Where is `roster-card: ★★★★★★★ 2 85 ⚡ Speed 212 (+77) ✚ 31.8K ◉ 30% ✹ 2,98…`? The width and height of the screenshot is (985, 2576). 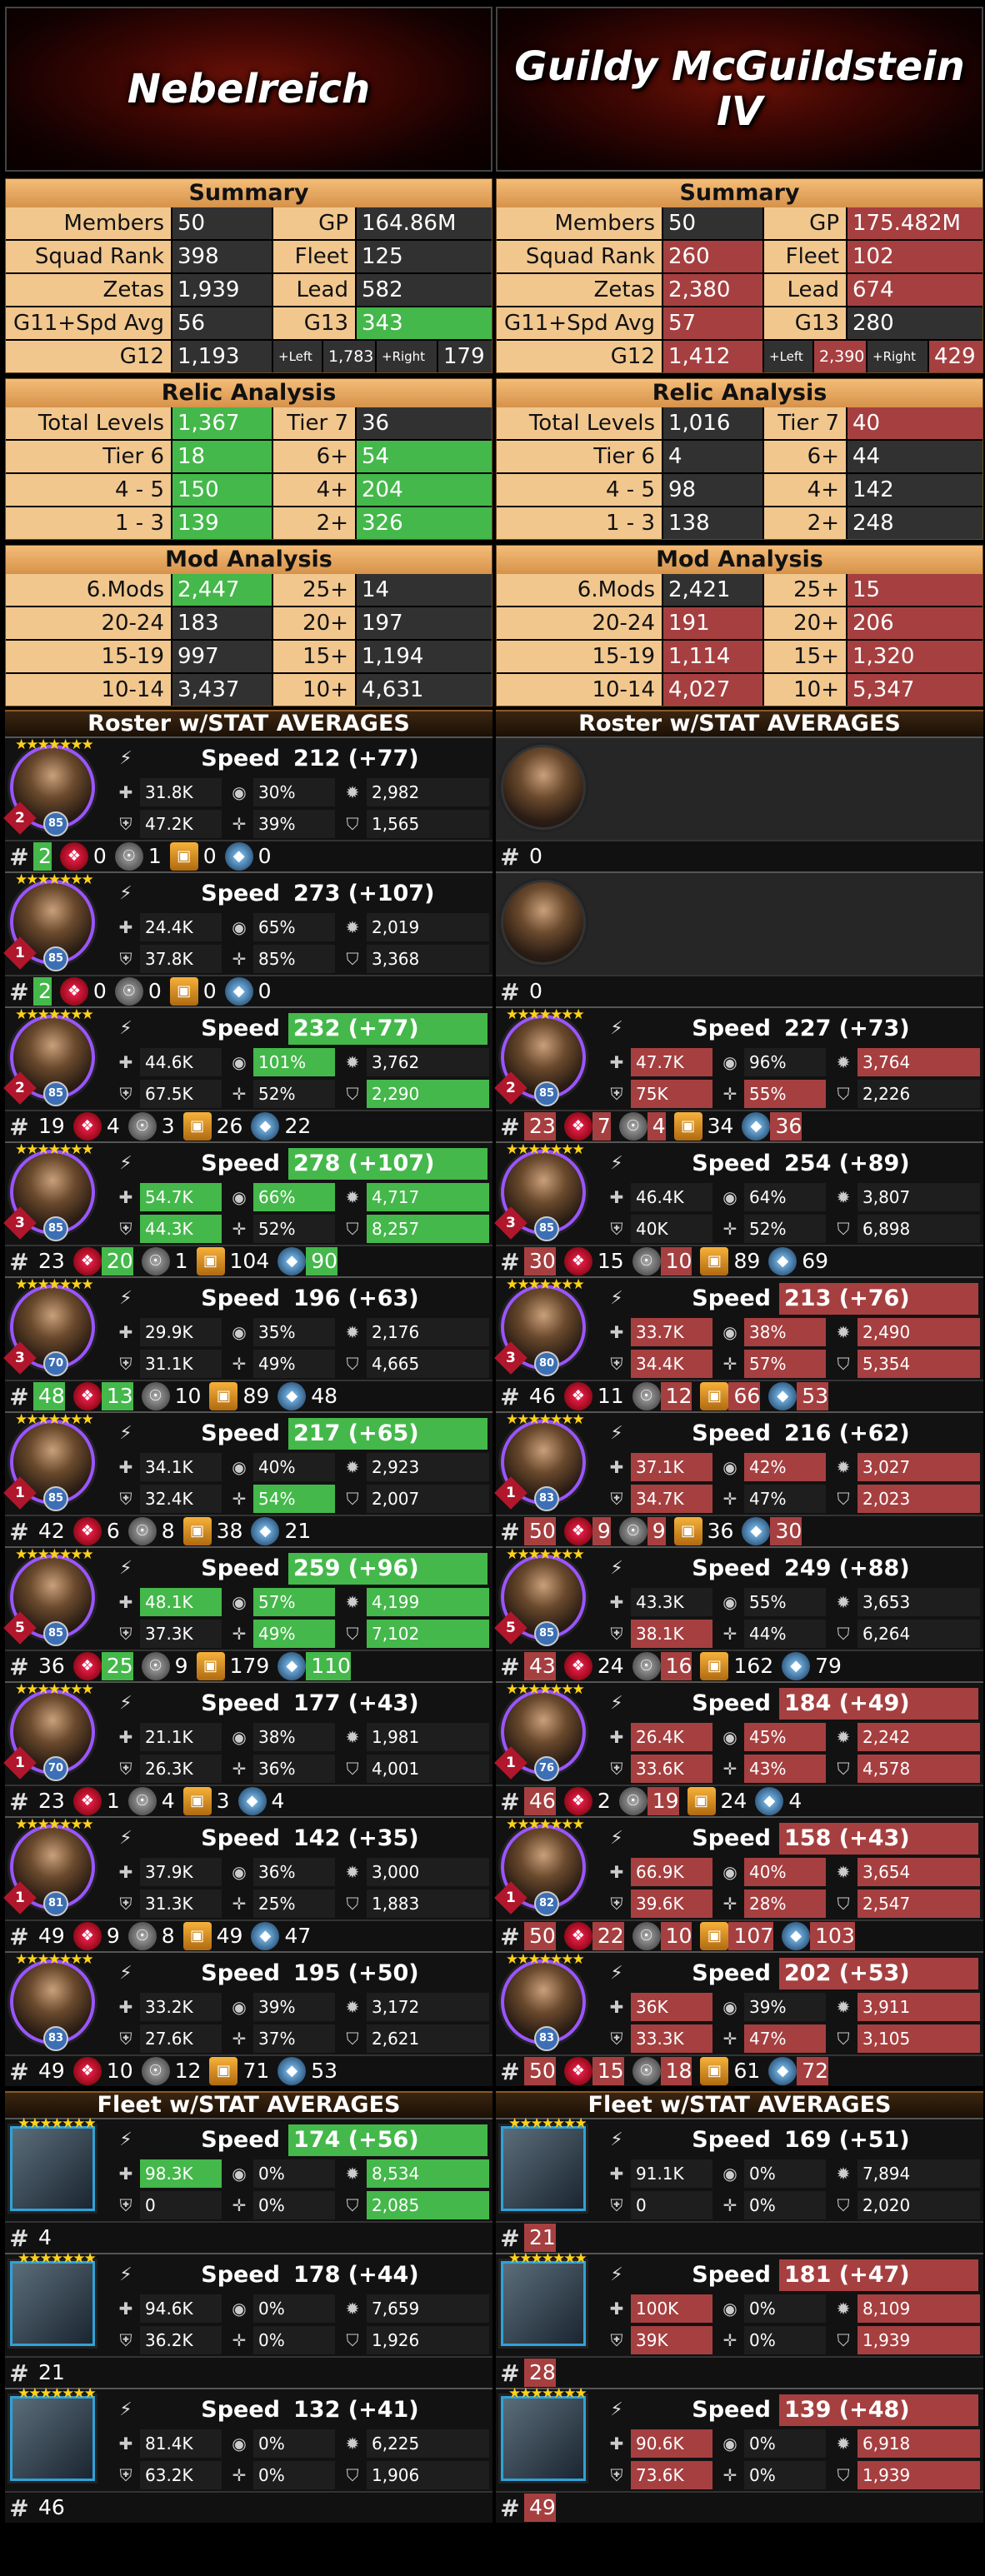 roster-card: ★★★★★★★ 2 85 ⚡ Speed 212 (+77) ✚ 31.8K ◉ 30% ✹ 2,98… is located at coordinates (247, 803).